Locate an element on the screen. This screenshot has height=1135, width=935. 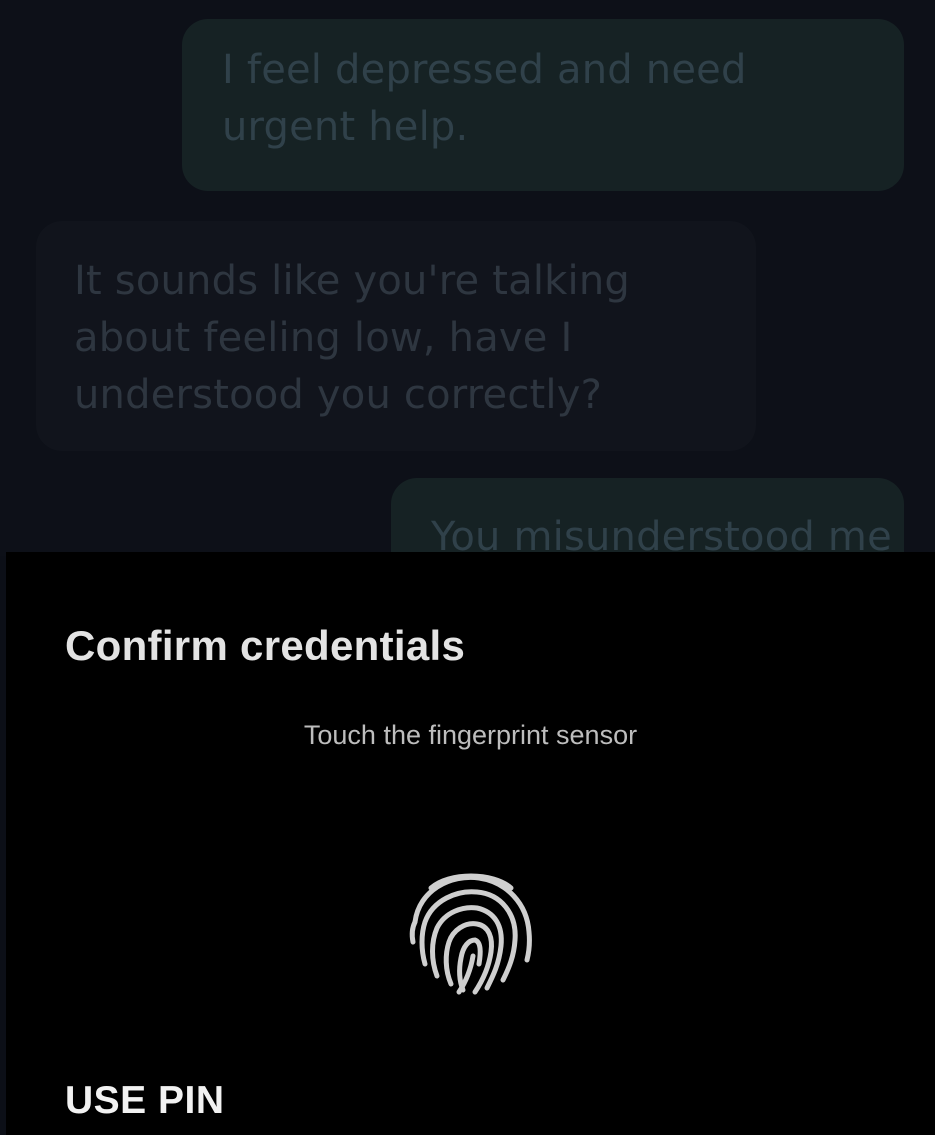
fingerprint-icon is located at coordinates (471, 930).